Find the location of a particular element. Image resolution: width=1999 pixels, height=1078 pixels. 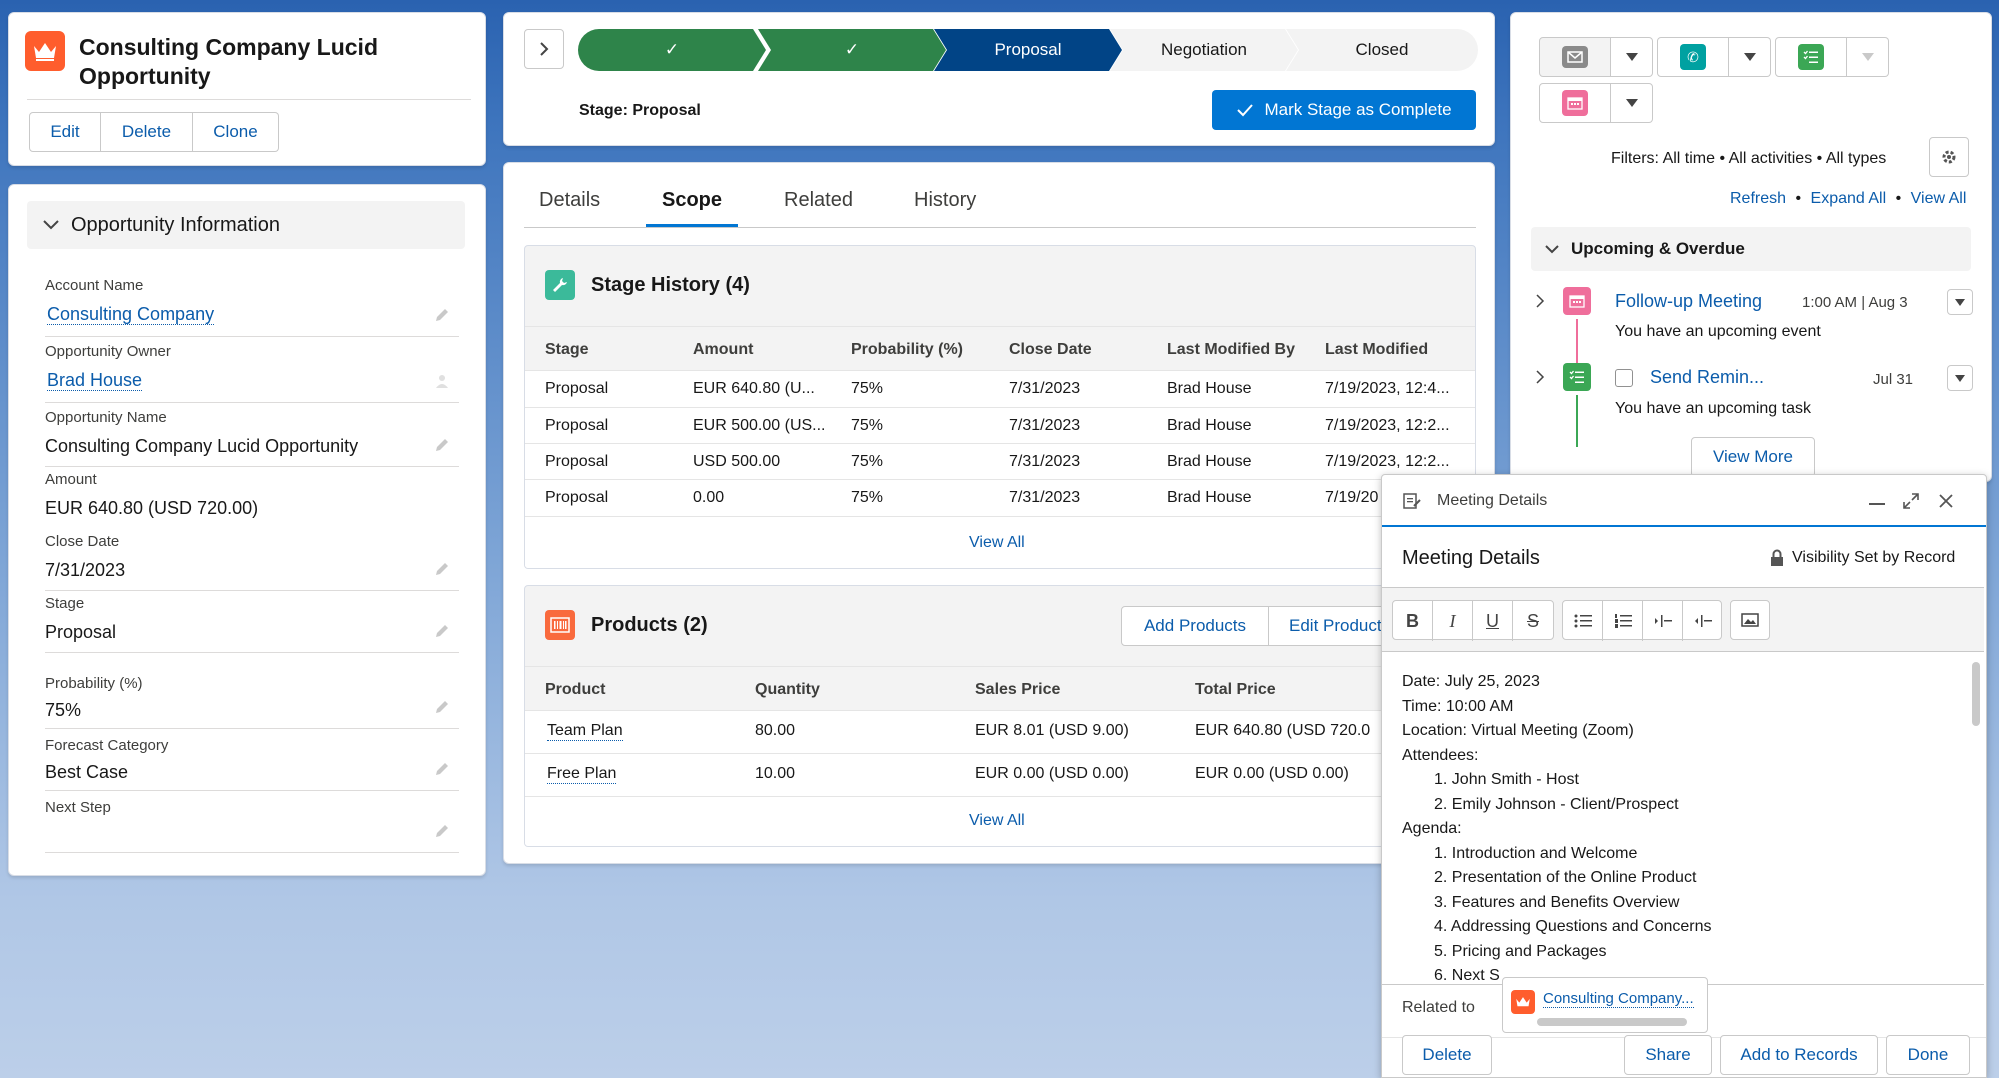

strikethrough-button: S is located at coordinates (1533, 621).